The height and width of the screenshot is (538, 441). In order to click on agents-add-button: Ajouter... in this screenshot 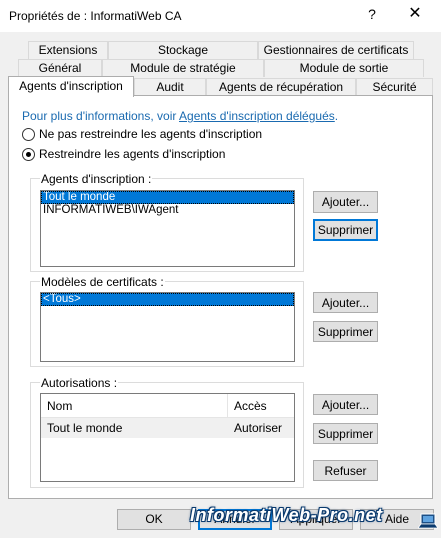, I will do `click(345, 202)`.